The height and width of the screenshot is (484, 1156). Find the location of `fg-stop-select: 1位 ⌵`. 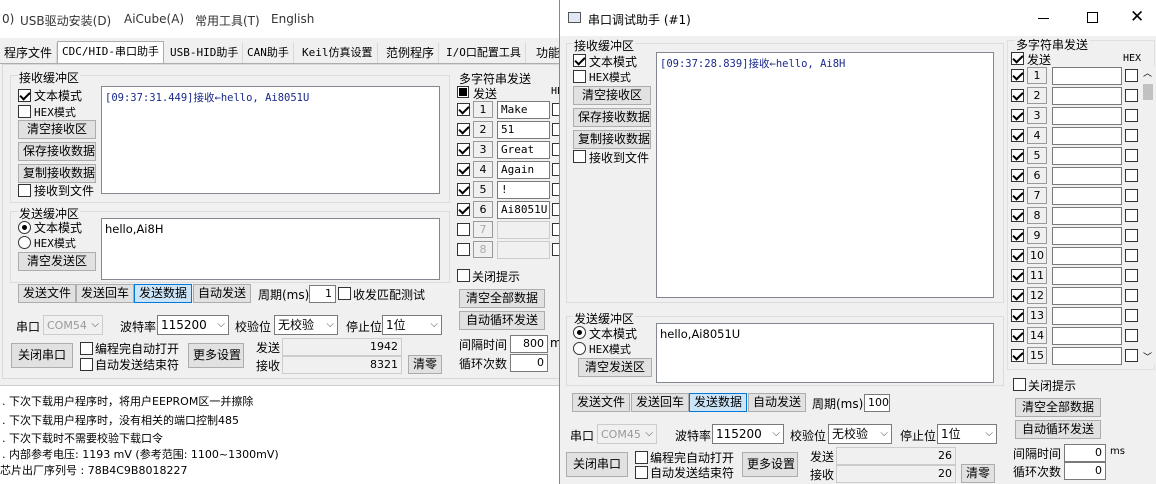

fg-stop-select: 1位 ⌵ is located at coordinates (967, 434).